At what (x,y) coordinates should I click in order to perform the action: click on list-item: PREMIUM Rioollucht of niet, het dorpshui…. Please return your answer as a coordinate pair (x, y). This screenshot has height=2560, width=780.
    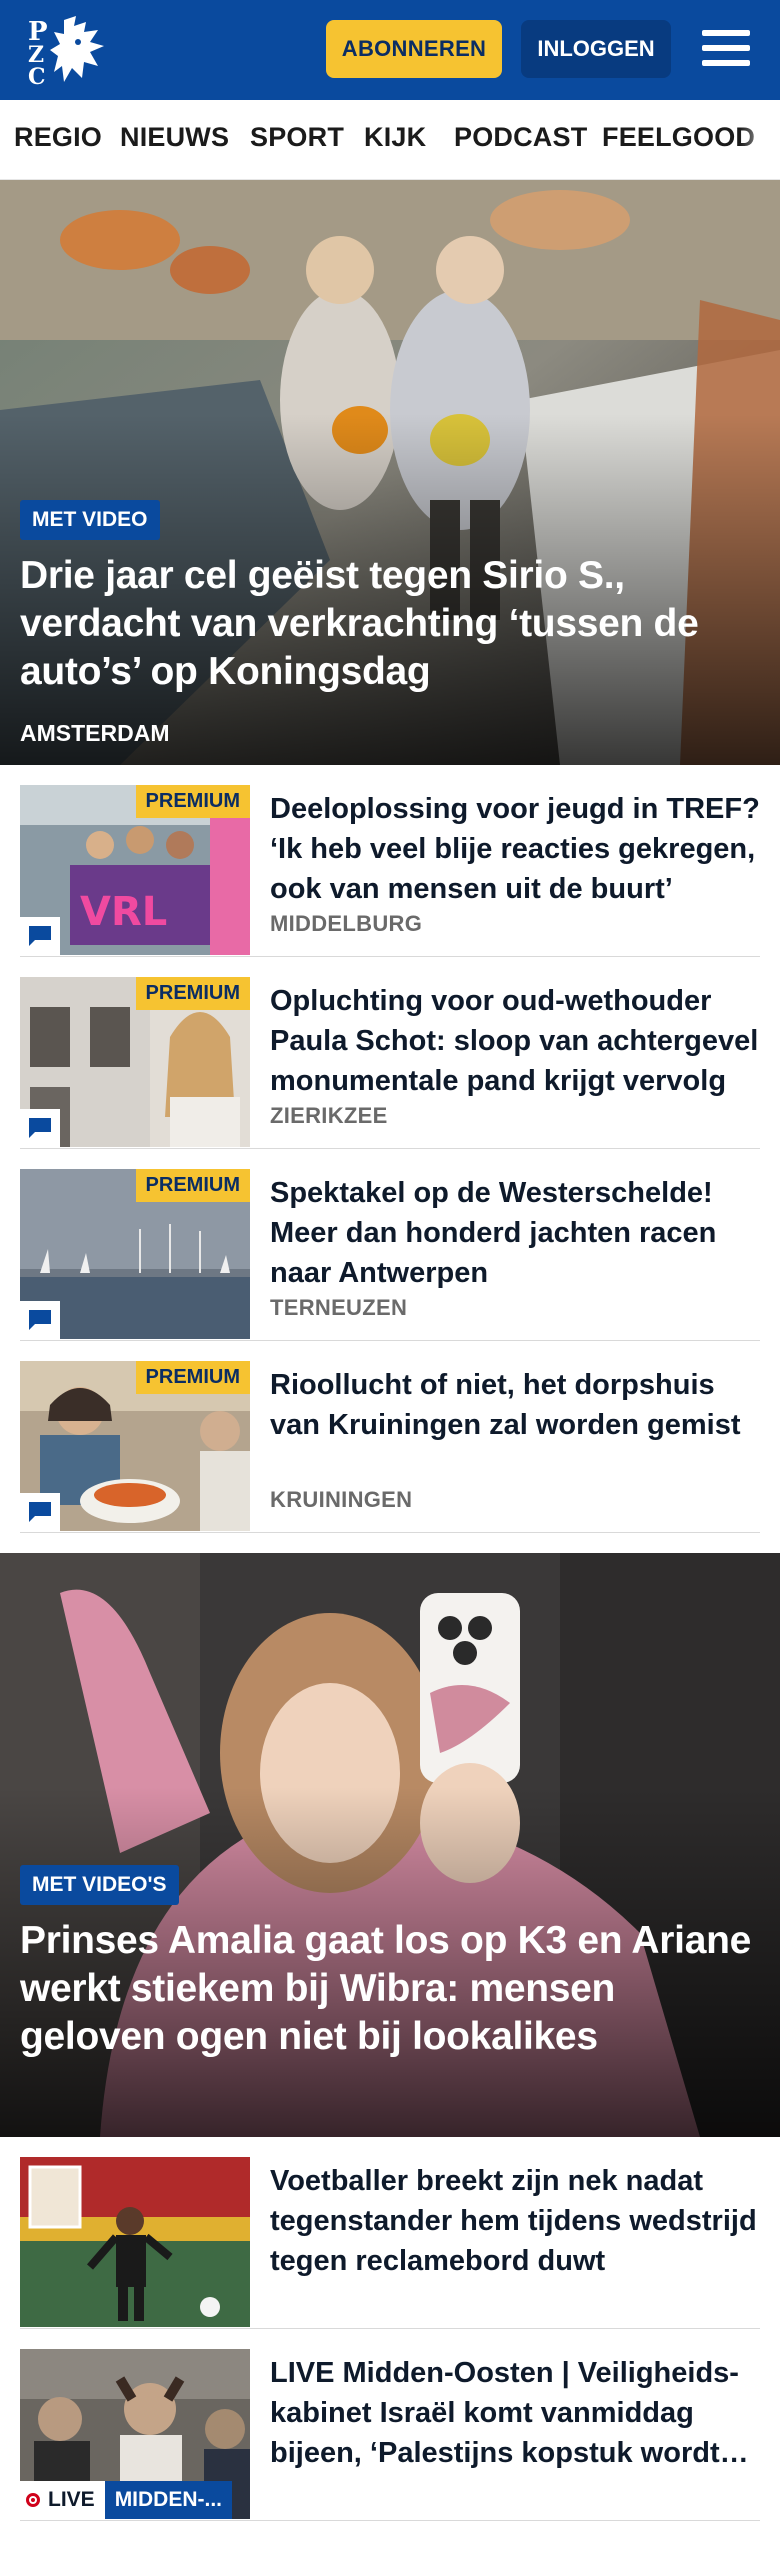
    Looking at the image, I should click on (390, 1437).